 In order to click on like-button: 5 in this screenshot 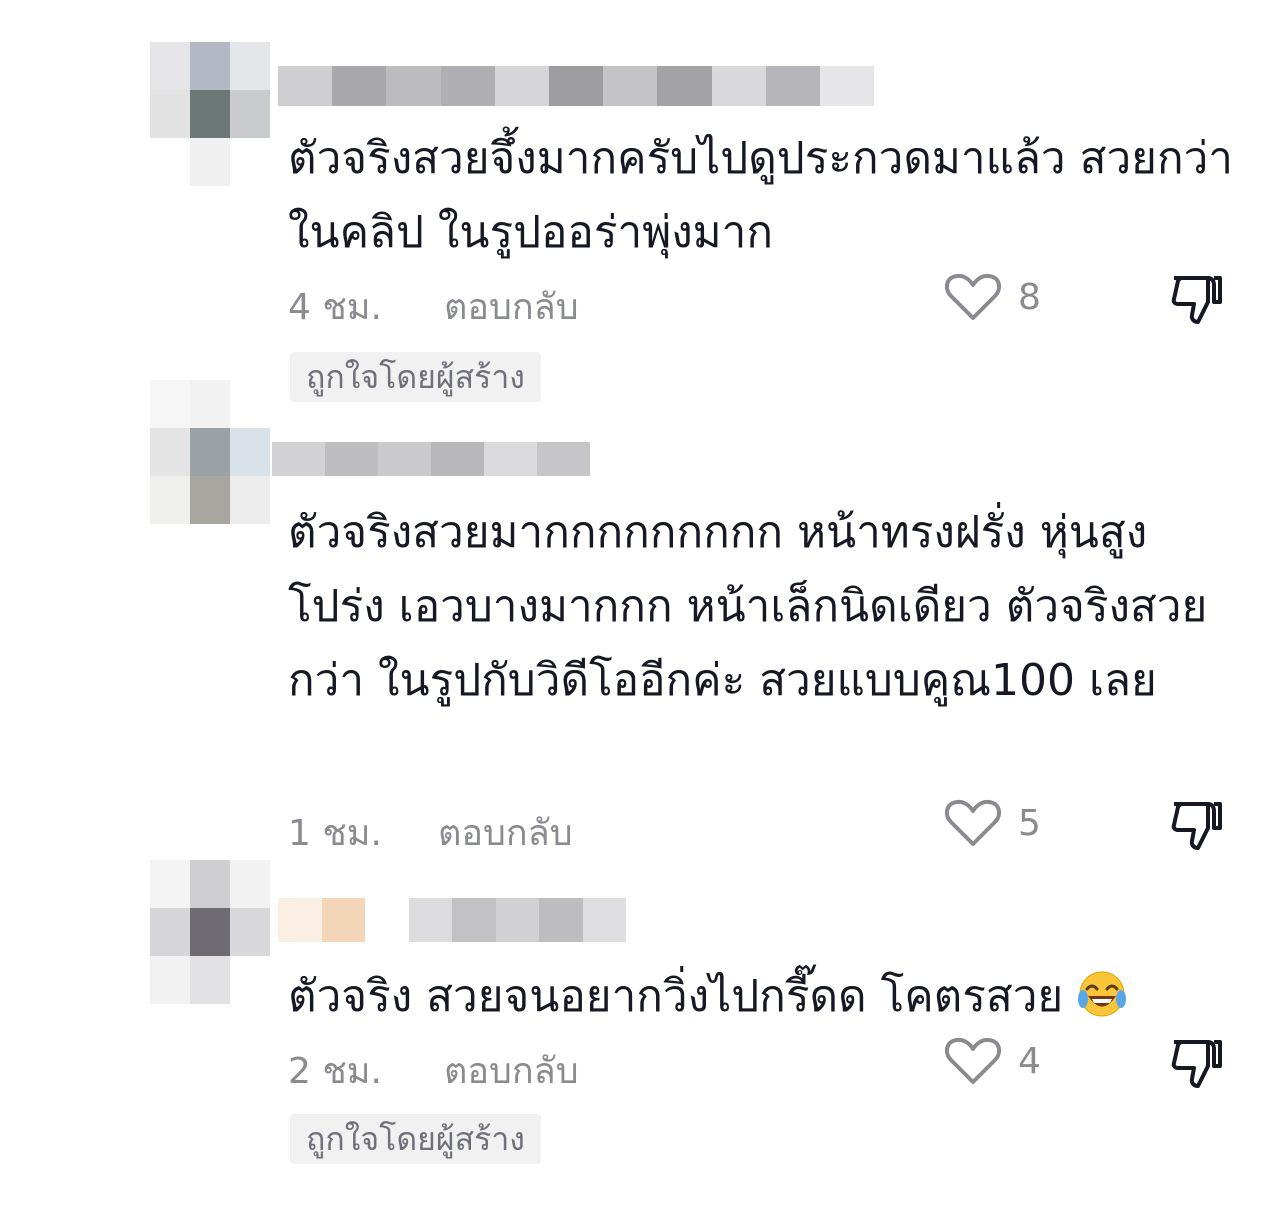, I will do `click(992, 823)`.